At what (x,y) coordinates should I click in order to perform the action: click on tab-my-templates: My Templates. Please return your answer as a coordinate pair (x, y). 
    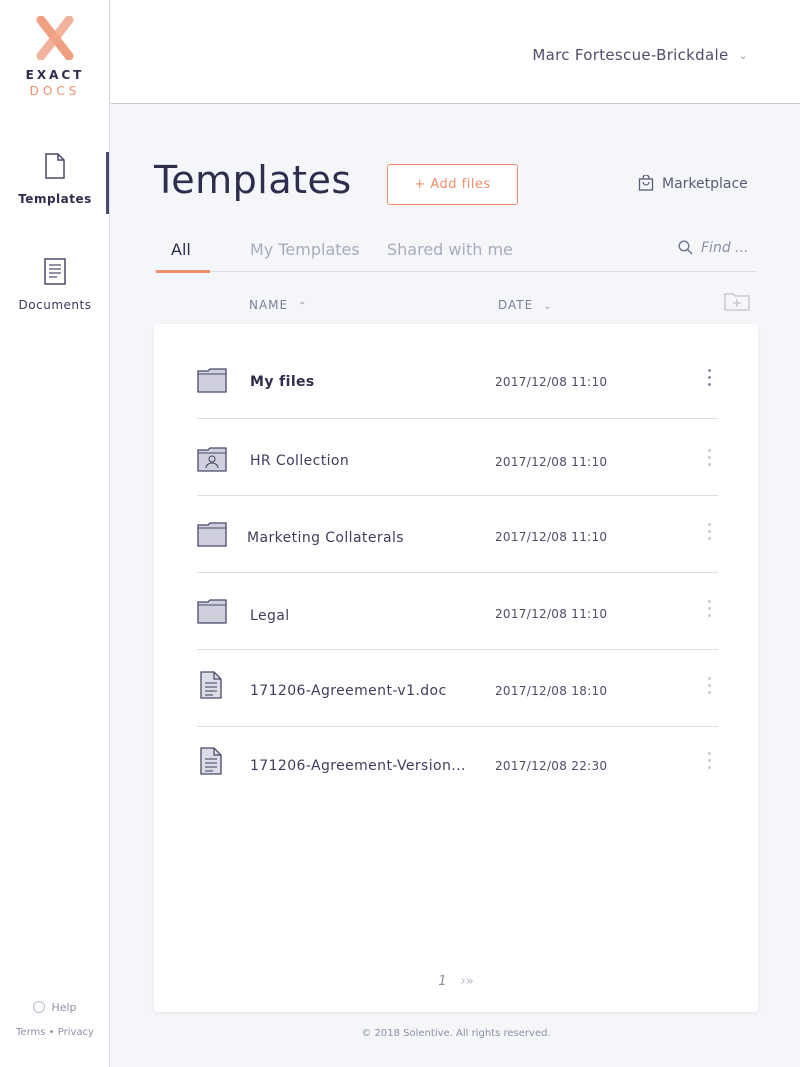
    Looking at the image, I should click on (305, 249).